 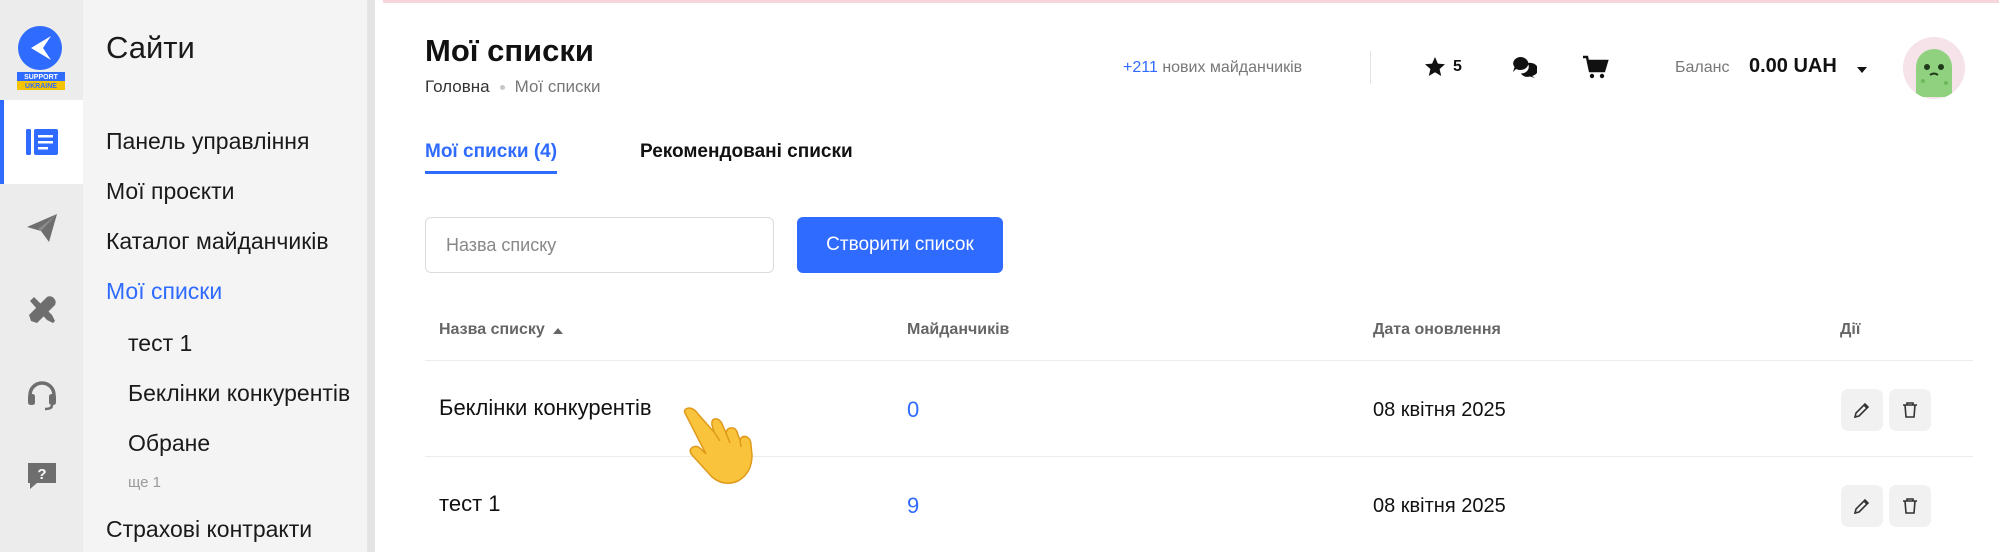 I want to click on row-sites-count: 9, so click(x=913, y=506).